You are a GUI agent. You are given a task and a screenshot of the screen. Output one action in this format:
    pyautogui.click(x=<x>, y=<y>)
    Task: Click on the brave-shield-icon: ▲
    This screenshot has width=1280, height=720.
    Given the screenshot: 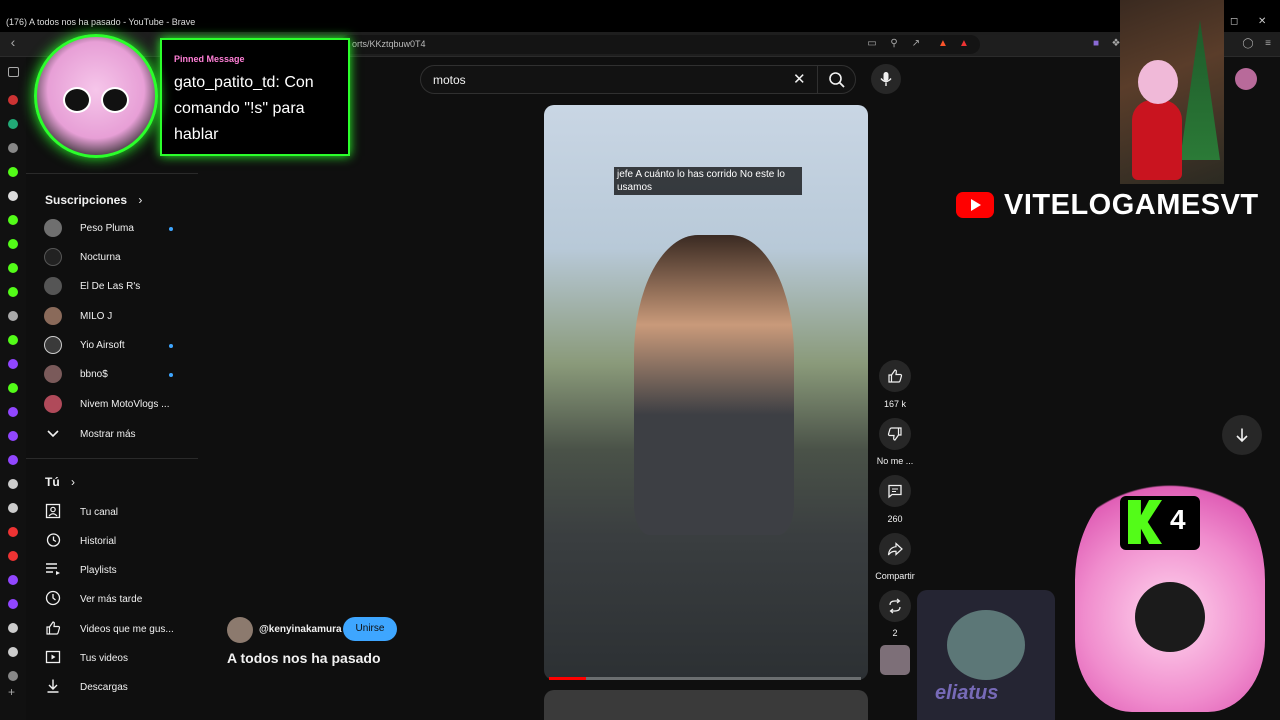 What is the action you would take?
    pyautogui.click(x=943, y=44)
    